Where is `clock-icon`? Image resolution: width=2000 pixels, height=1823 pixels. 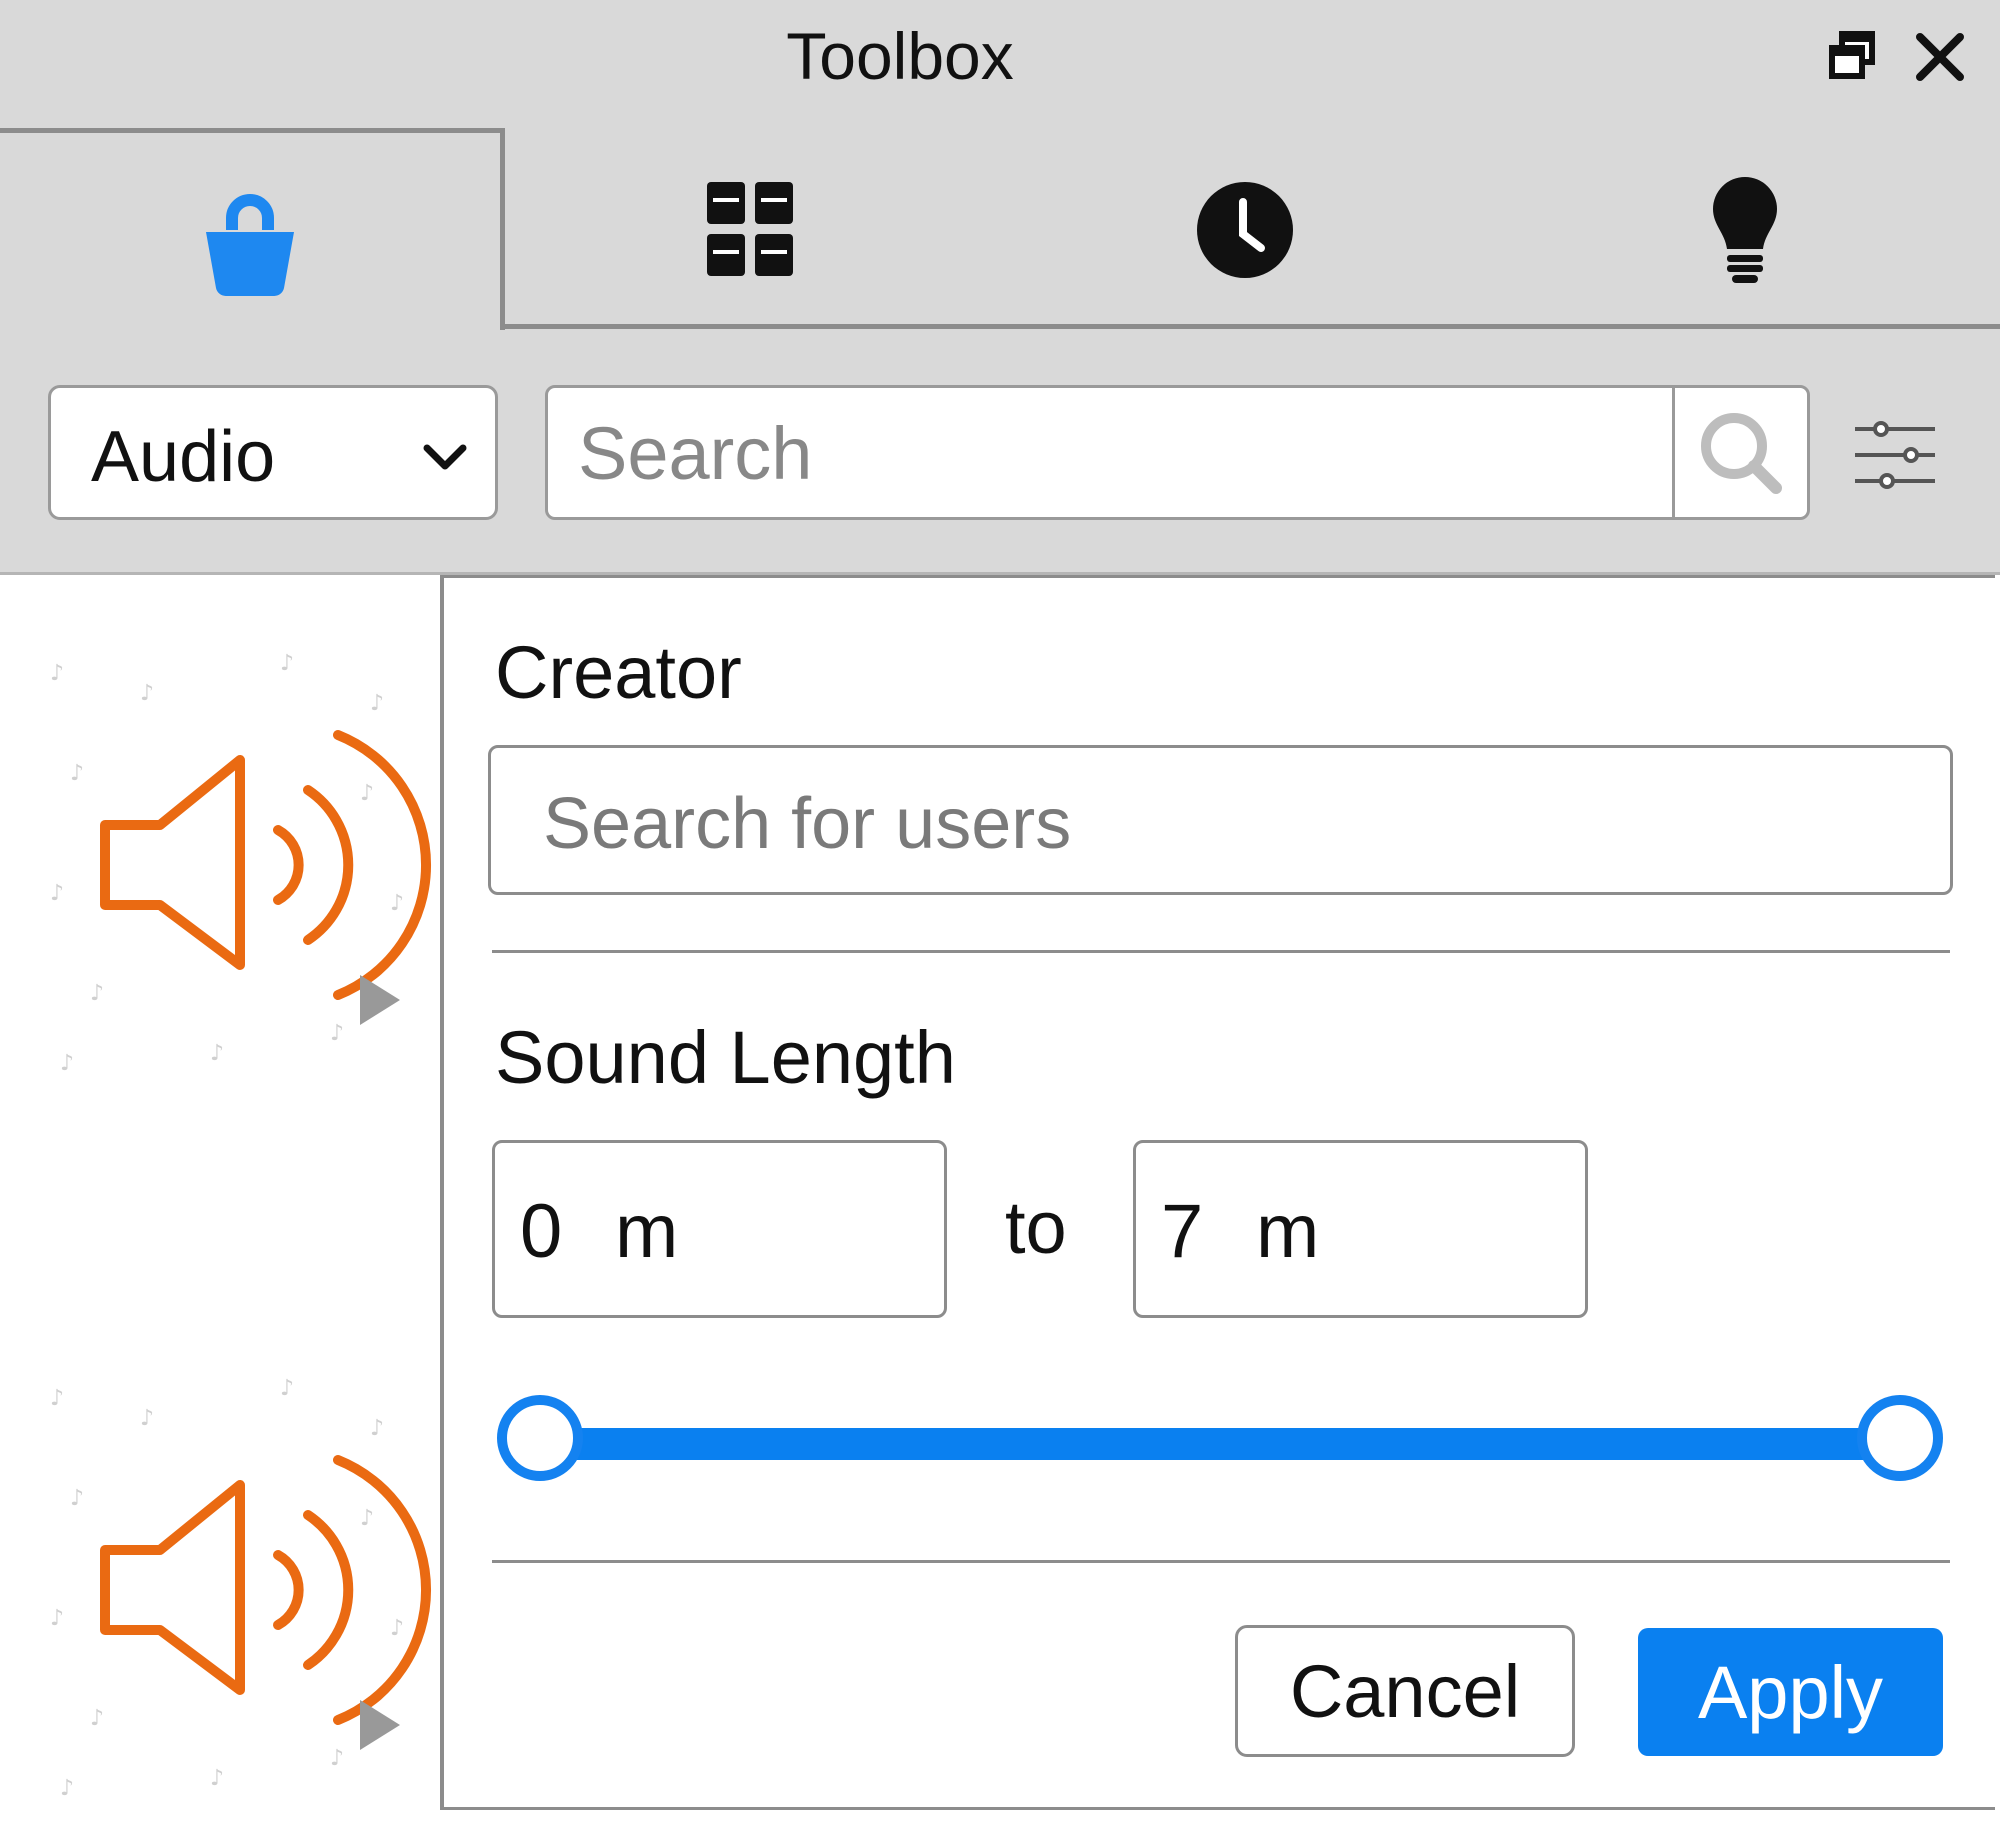 clock-icon is located at coordinates (1245, 230).